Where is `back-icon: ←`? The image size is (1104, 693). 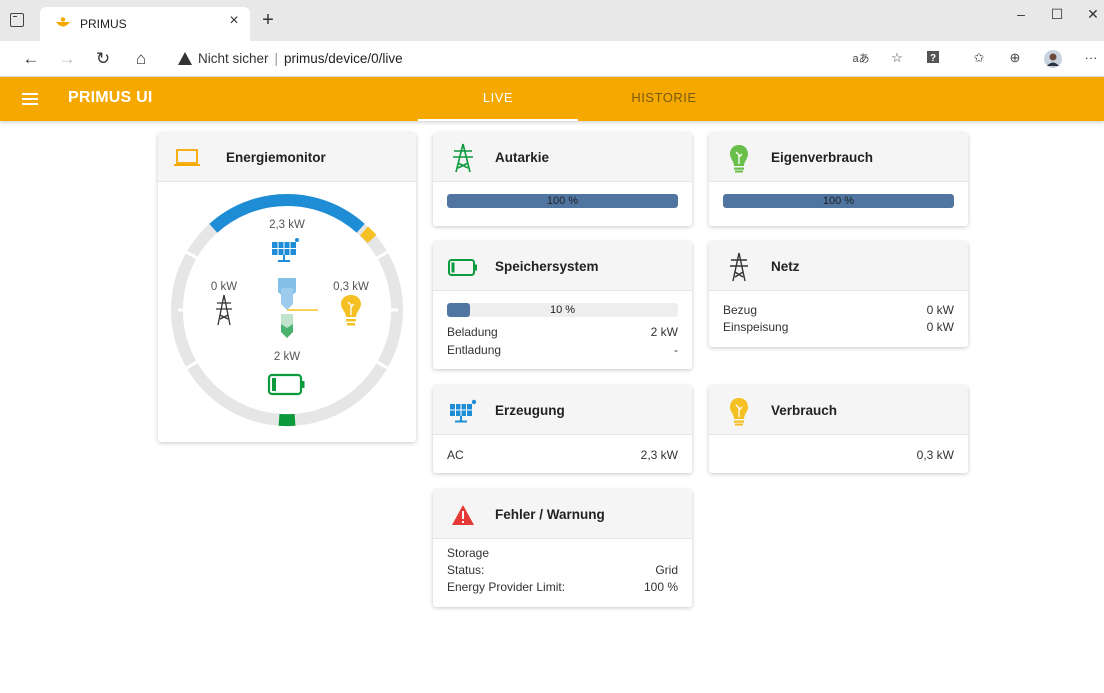 back-icon: ← is located at coordinates (31, 59).